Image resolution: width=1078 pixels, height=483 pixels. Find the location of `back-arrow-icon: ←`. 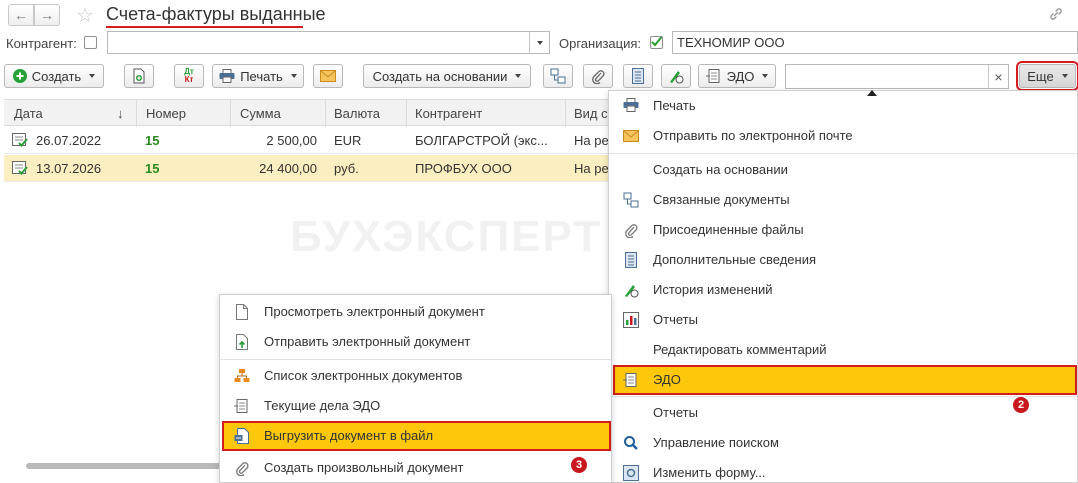

back-arrow-icon: ← is located at coordinates (21, 15).